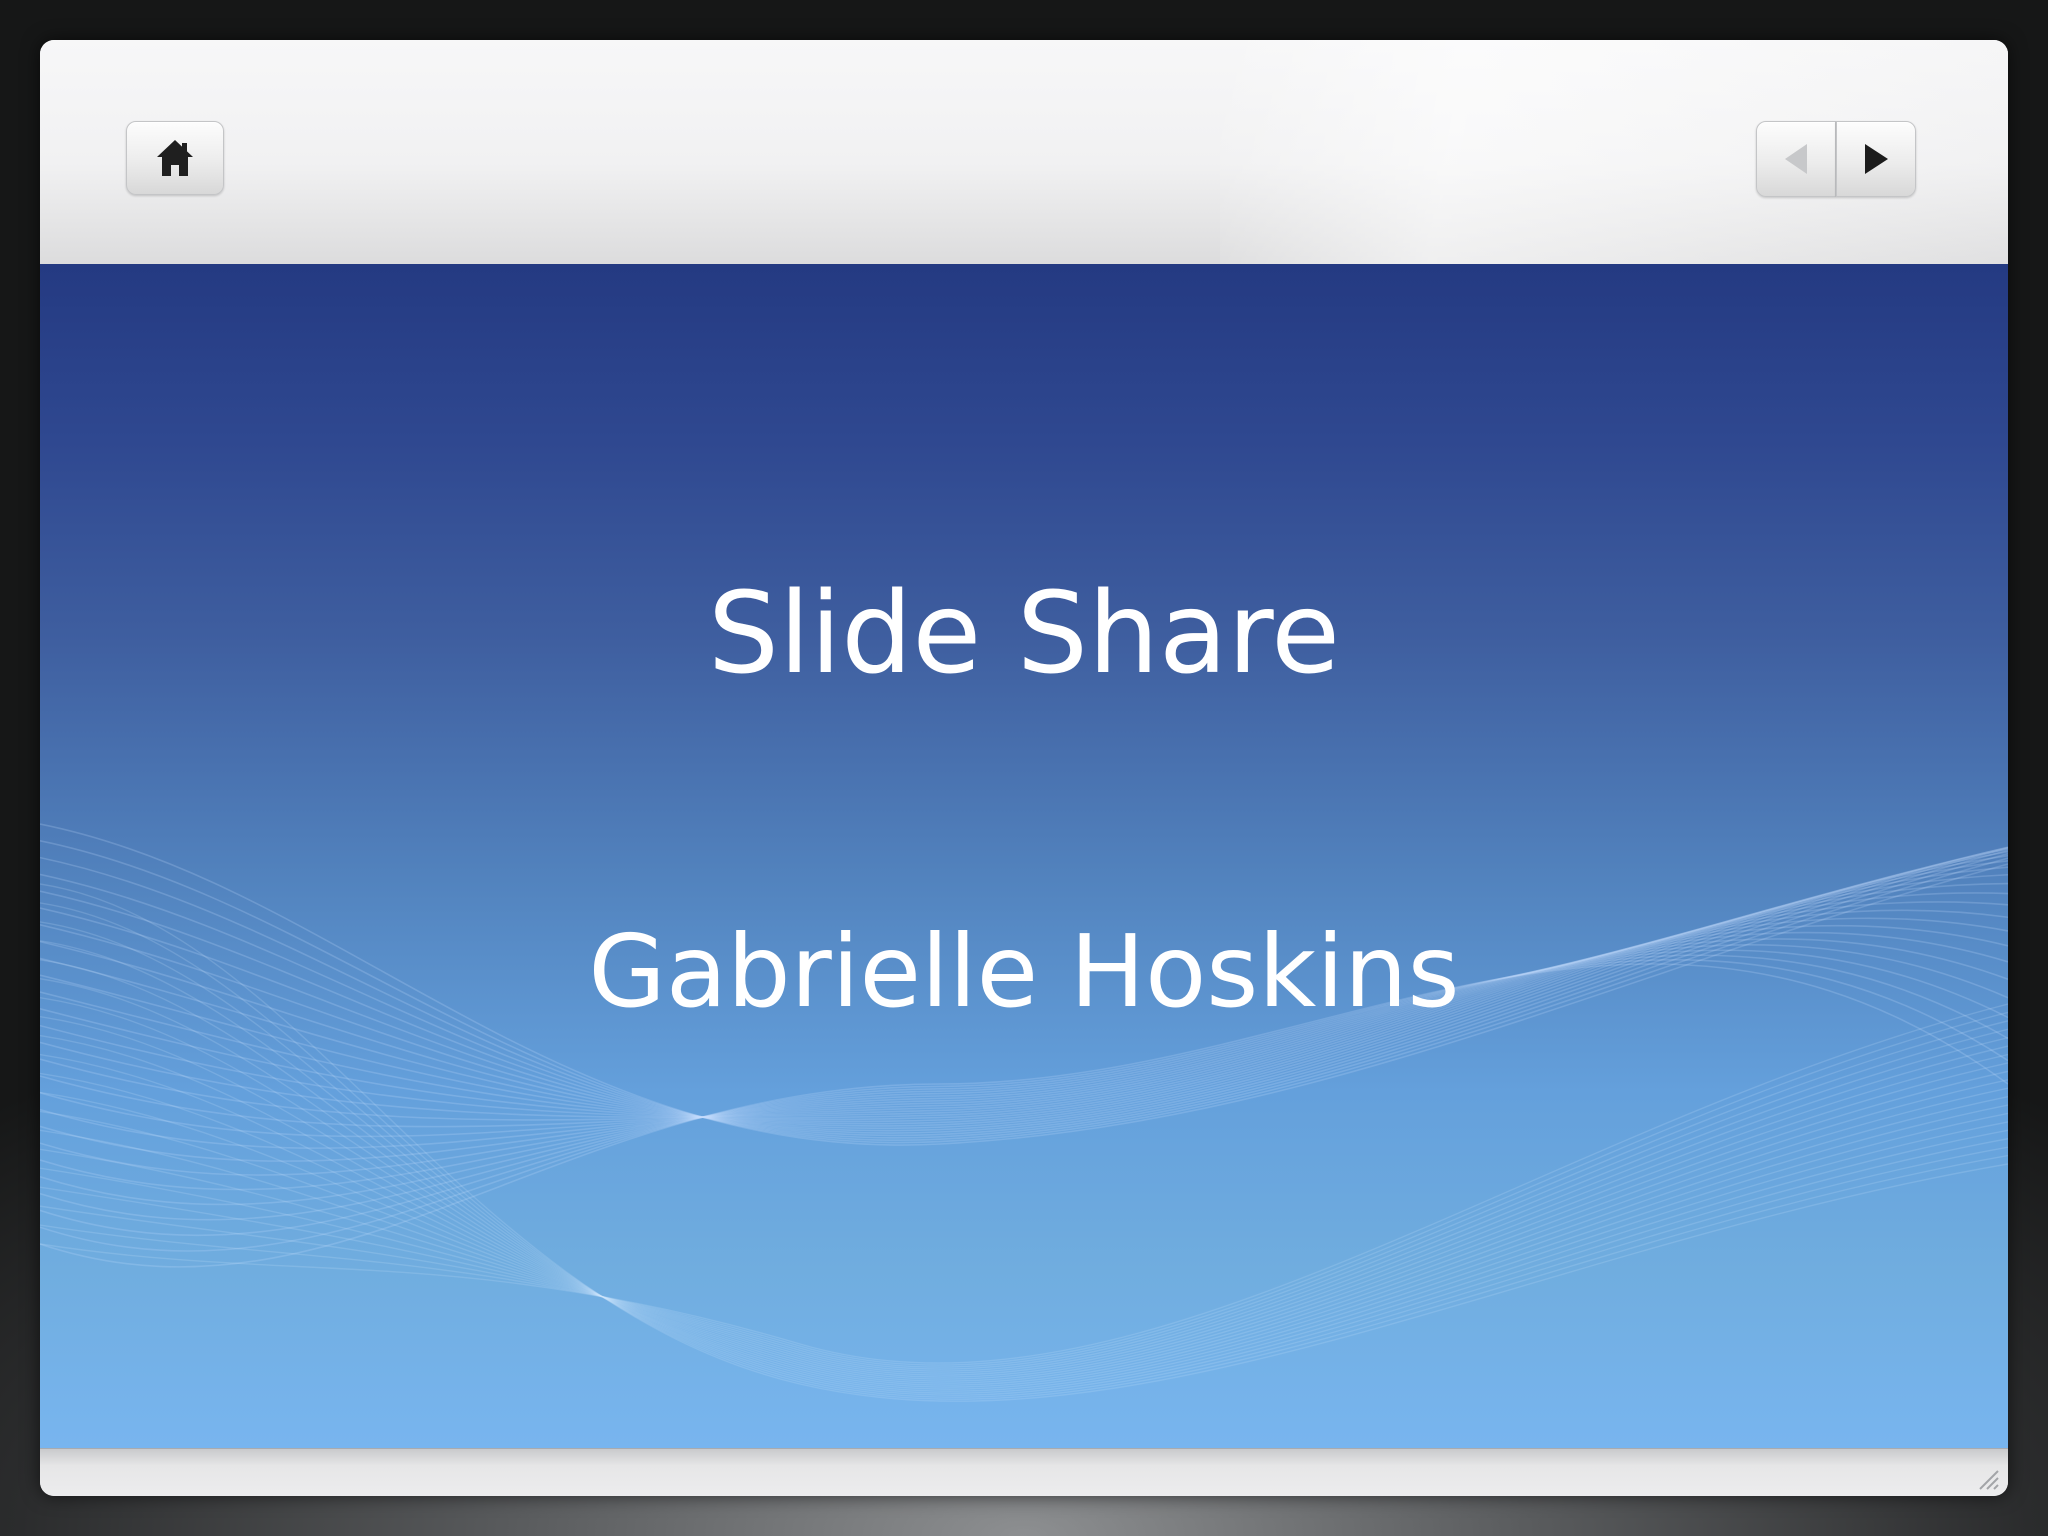 Image resolution: width=2048 pixels, height=1536 pixels. I want to click on home-icon, so click(175, 158).